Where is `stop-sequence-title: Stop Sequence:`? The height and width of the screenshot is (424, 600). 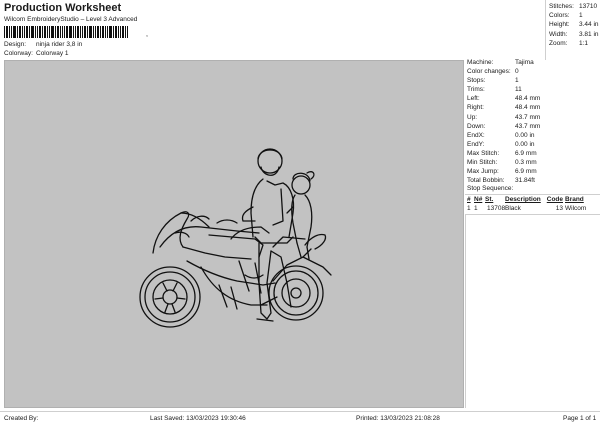
stop-sequence-title: Stop Sequence: is located at coordinates (490, 188).